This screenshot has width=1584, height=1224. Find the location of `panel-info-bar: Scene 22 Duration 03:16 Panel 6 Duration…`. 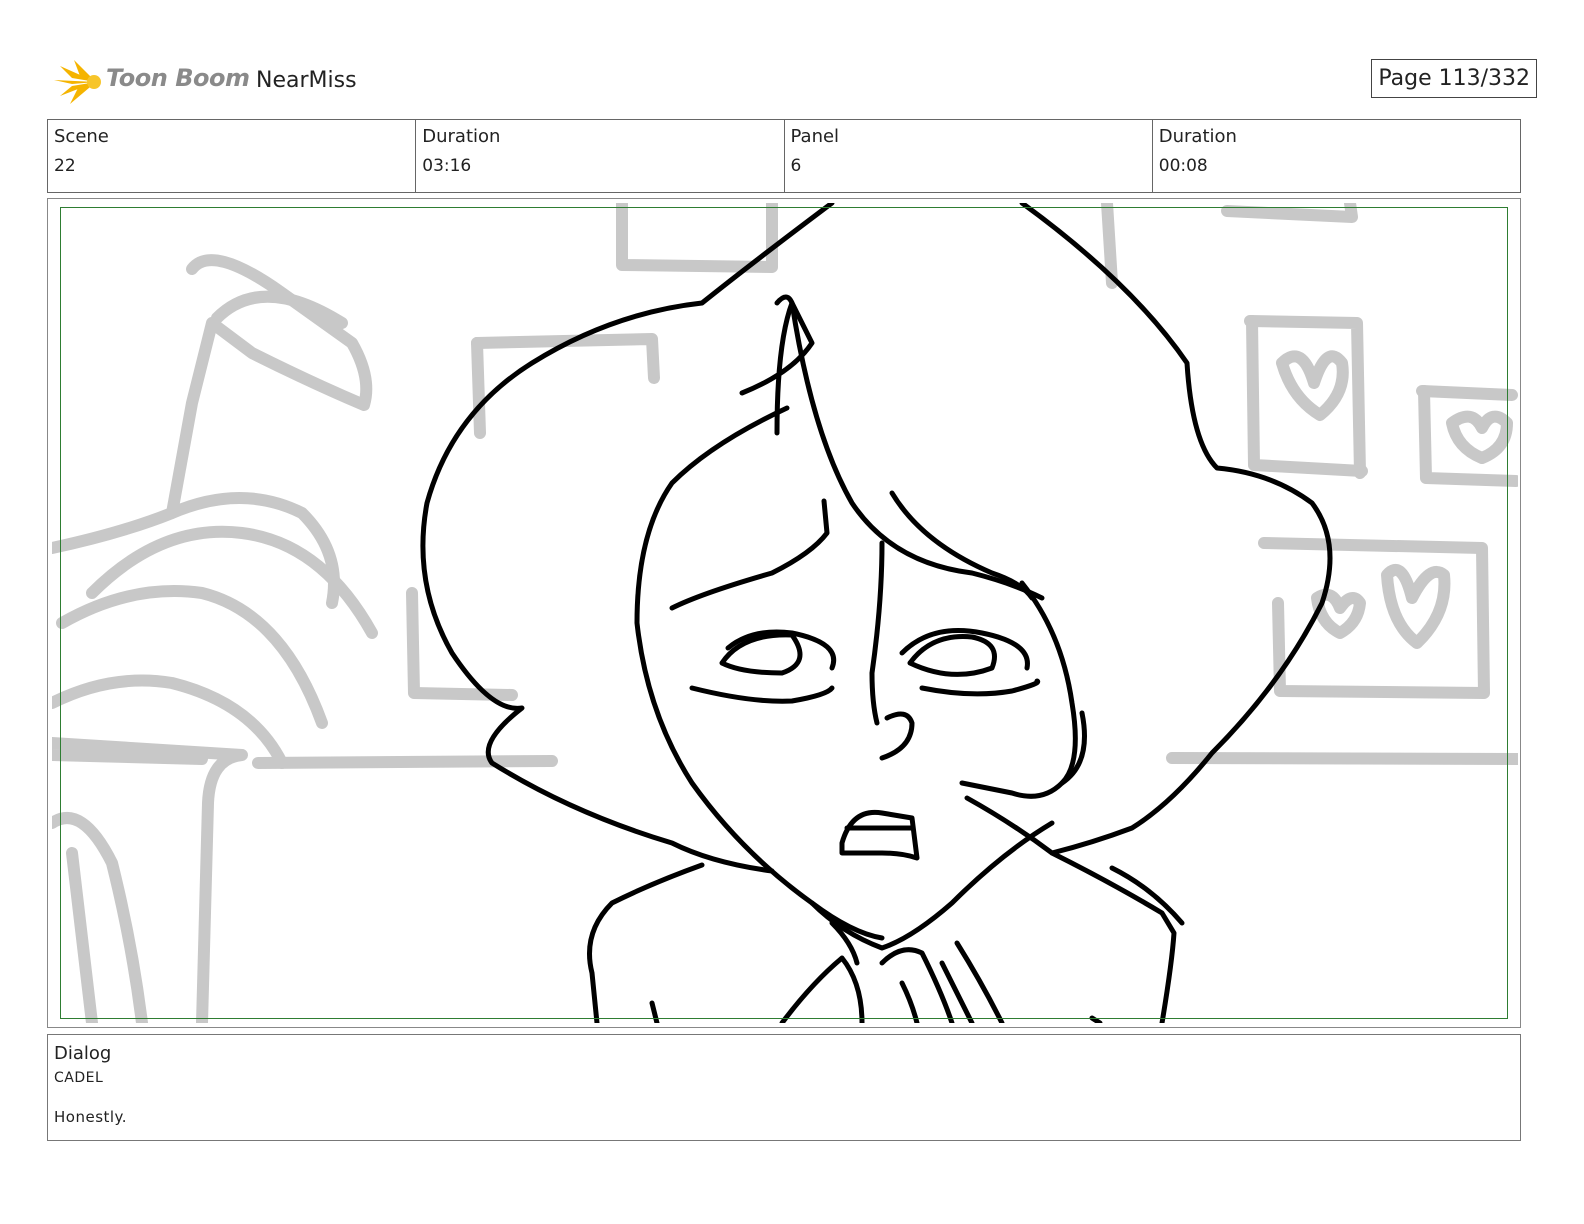

panel-info-bar: Scene 22 Duration 03:16 Panel 6 Duration… is located at coordinates (784, 156).